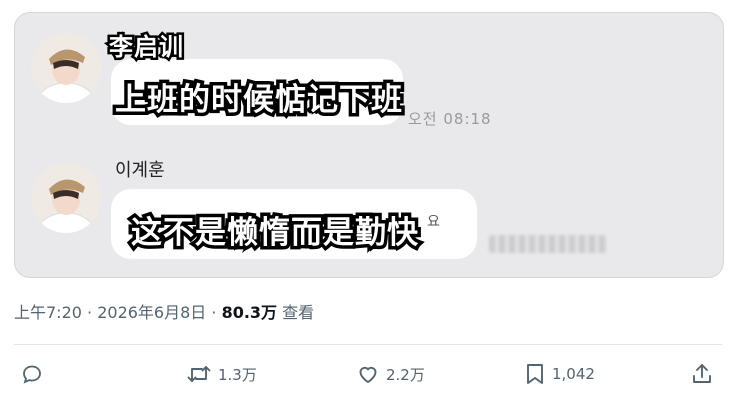 The image size is (733, 414). Describe the element at coordinates (140, 170) in the screenshot. I see `sender-name: 이계훈` at that location.